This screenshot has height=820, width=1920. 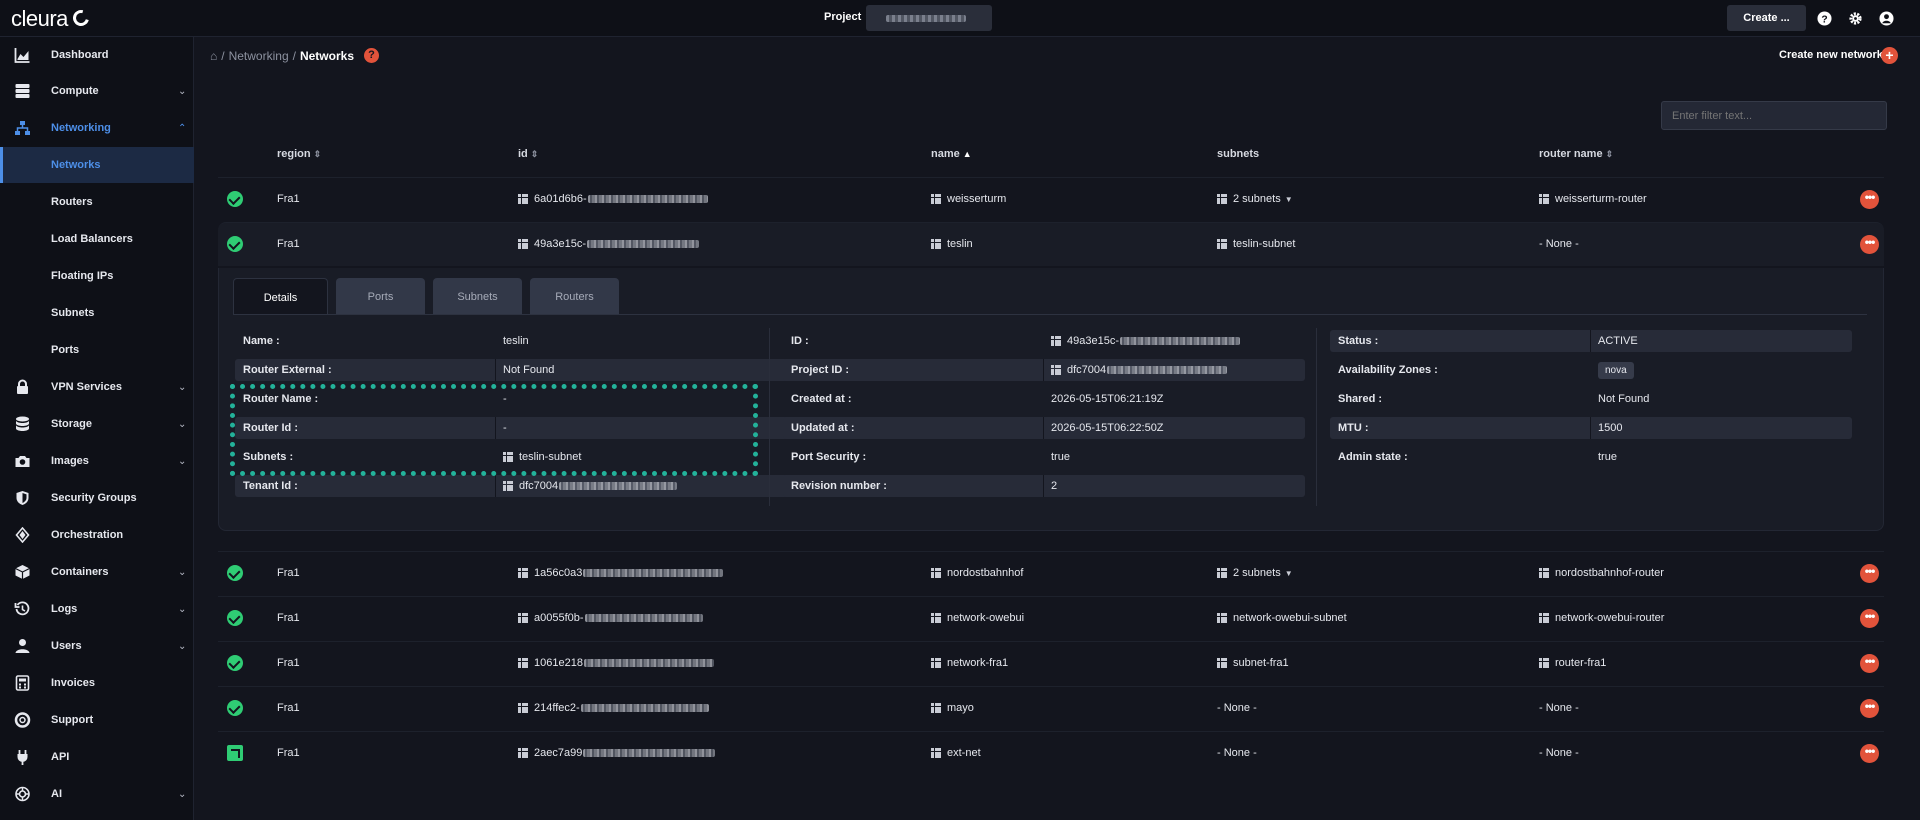 What do you see at coordinates (560, 244) in the screenshot?
I see `id-text: 49a3e15c-` at bounding box center [560, 244].